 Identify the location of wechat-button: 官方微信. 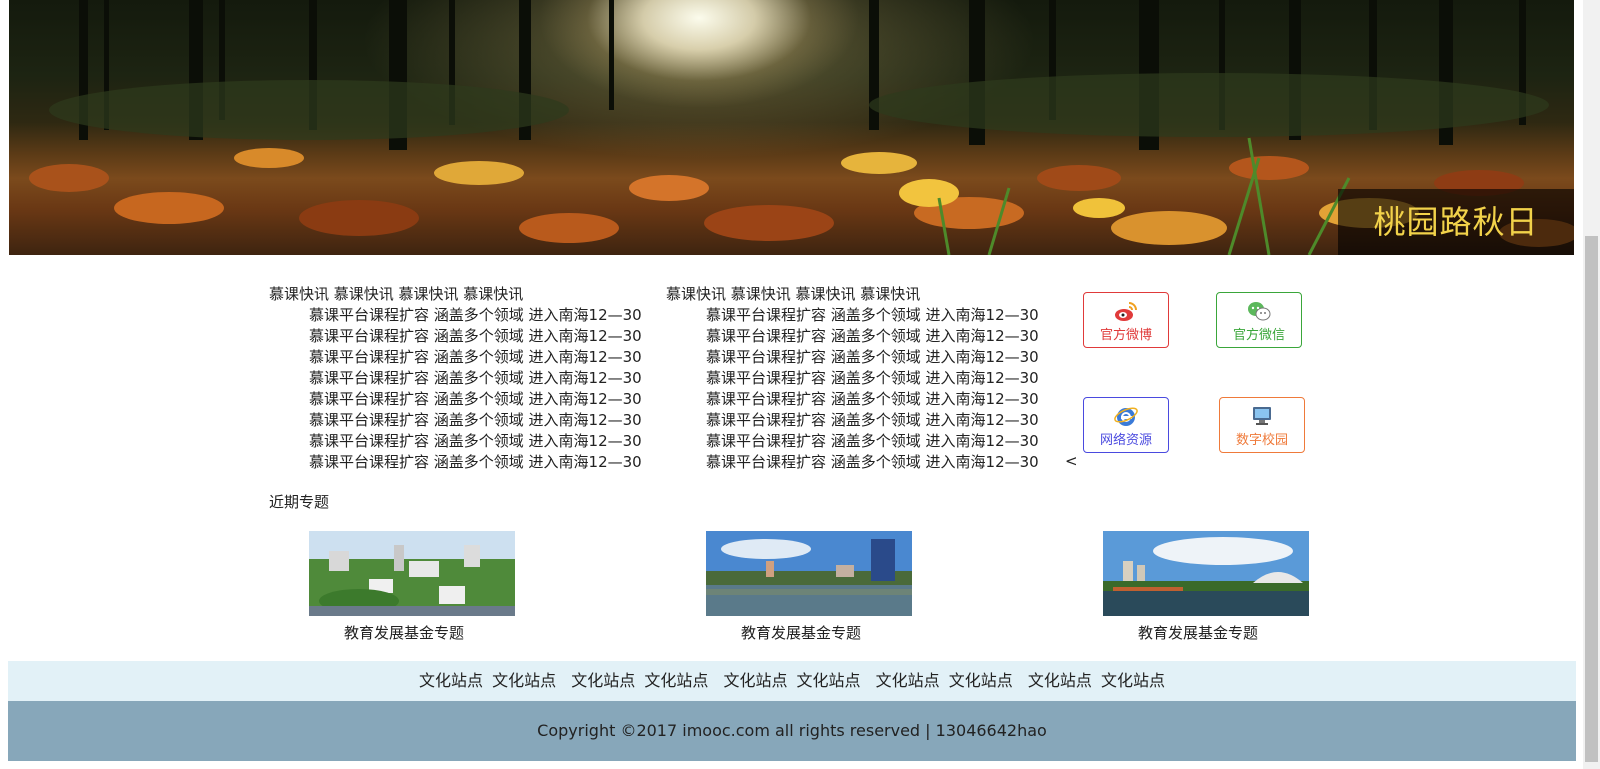
(1259, 320).